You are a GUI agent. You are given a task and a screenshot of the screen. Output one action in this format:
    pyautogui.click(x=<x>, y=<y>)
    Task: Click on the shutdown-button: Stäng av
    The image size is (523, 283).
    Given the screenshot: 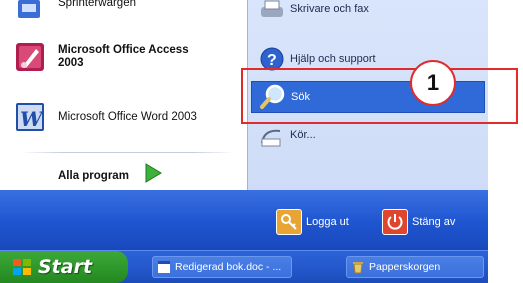 What is the action you would take?
    pyautogui.click(x=418, y=222)
    